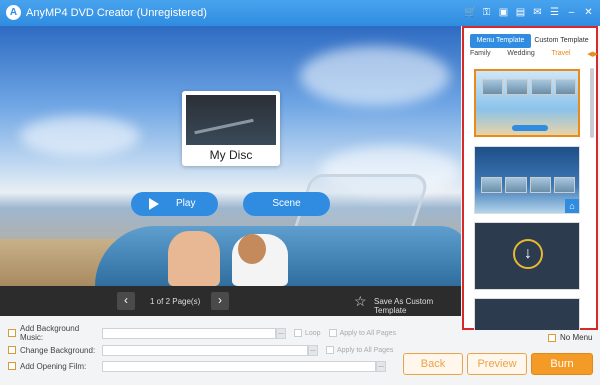  I want to click on no-menu-checkbox, so click(552, 337).